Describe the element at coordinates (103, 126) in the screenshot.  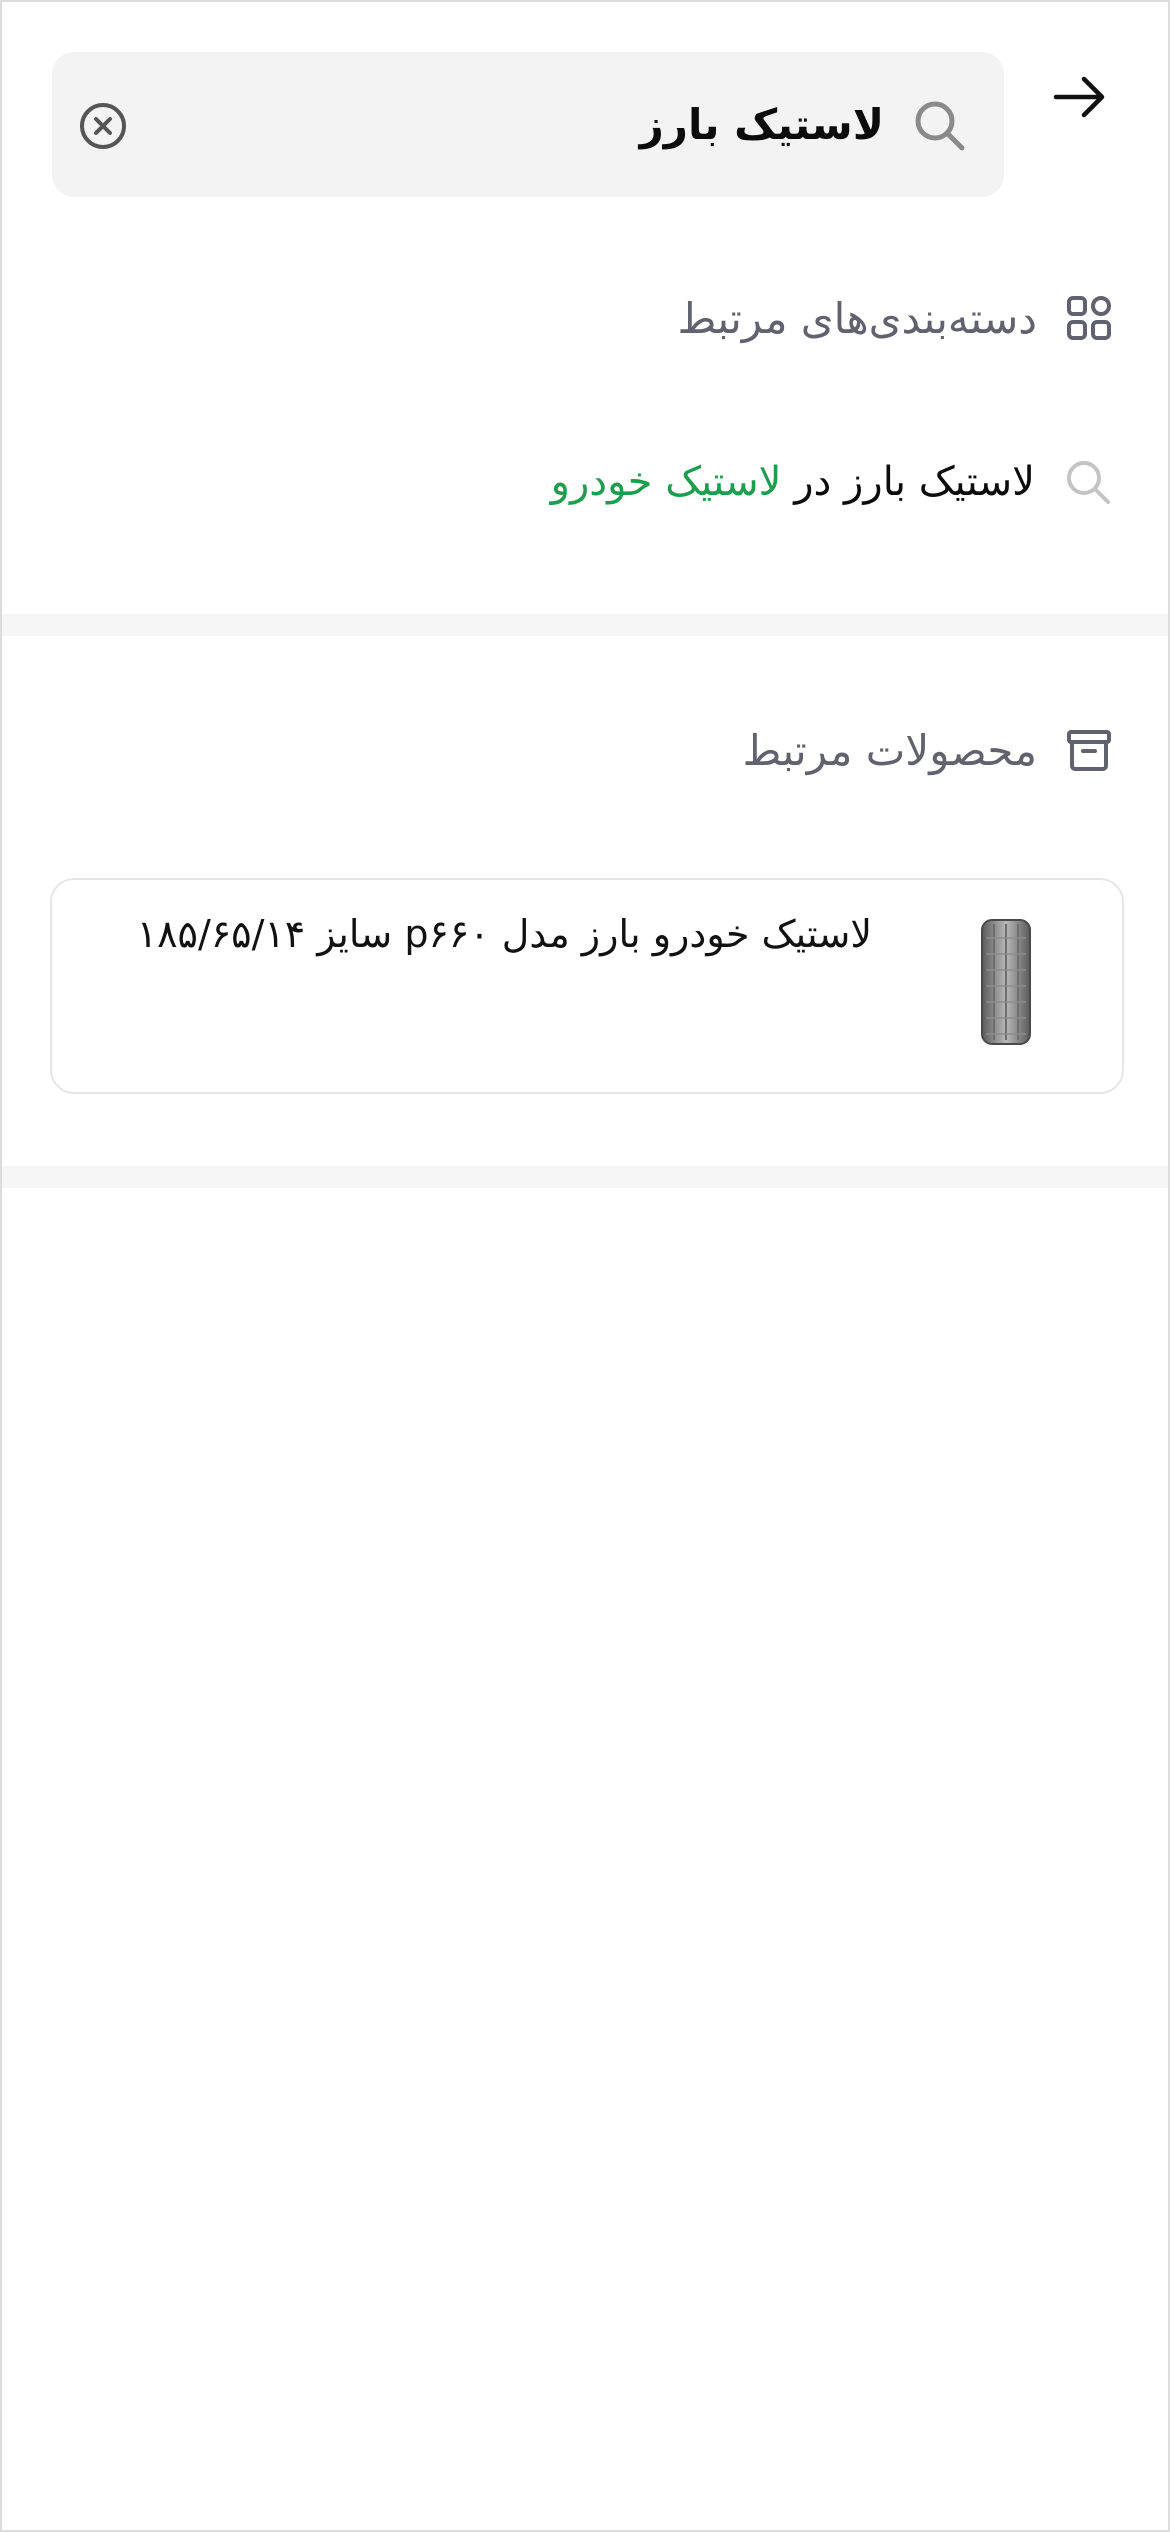
I see `clear-search-icon` at that location.